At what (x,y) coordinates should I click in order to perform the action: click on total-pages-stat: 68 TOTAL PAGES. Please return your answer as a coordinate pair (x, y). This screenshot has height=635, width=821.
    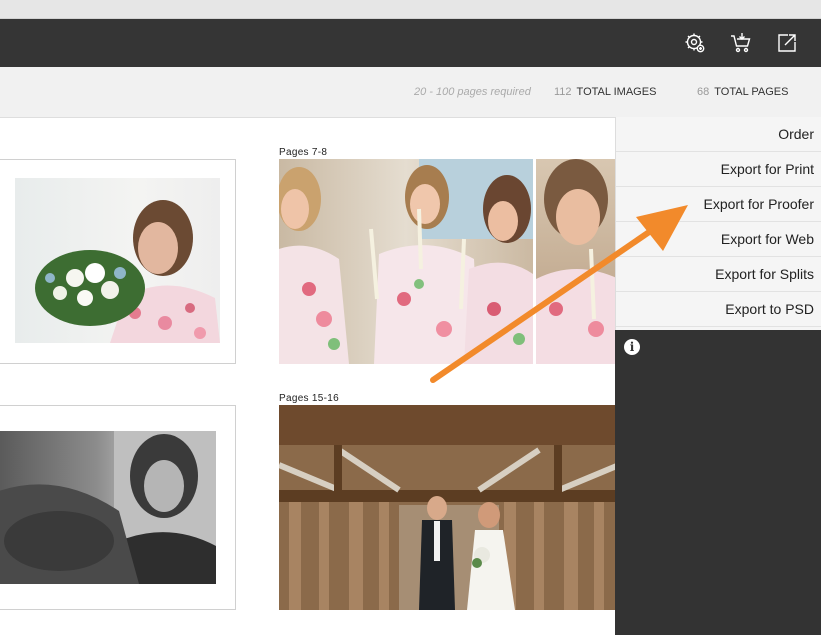
    Looking at the image, I should click on (742, 92).